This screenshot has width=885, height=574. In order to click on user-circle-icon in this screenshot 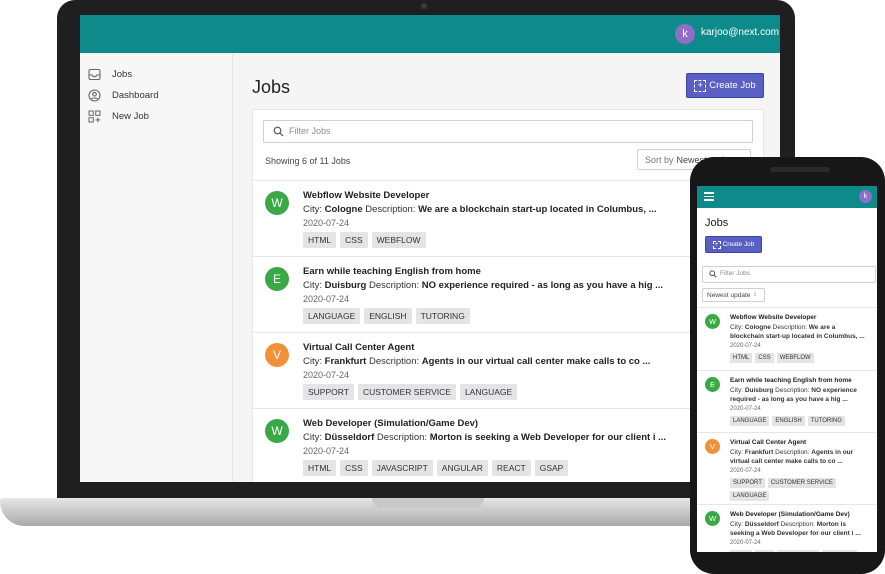, I will do `click(94, 95)`.